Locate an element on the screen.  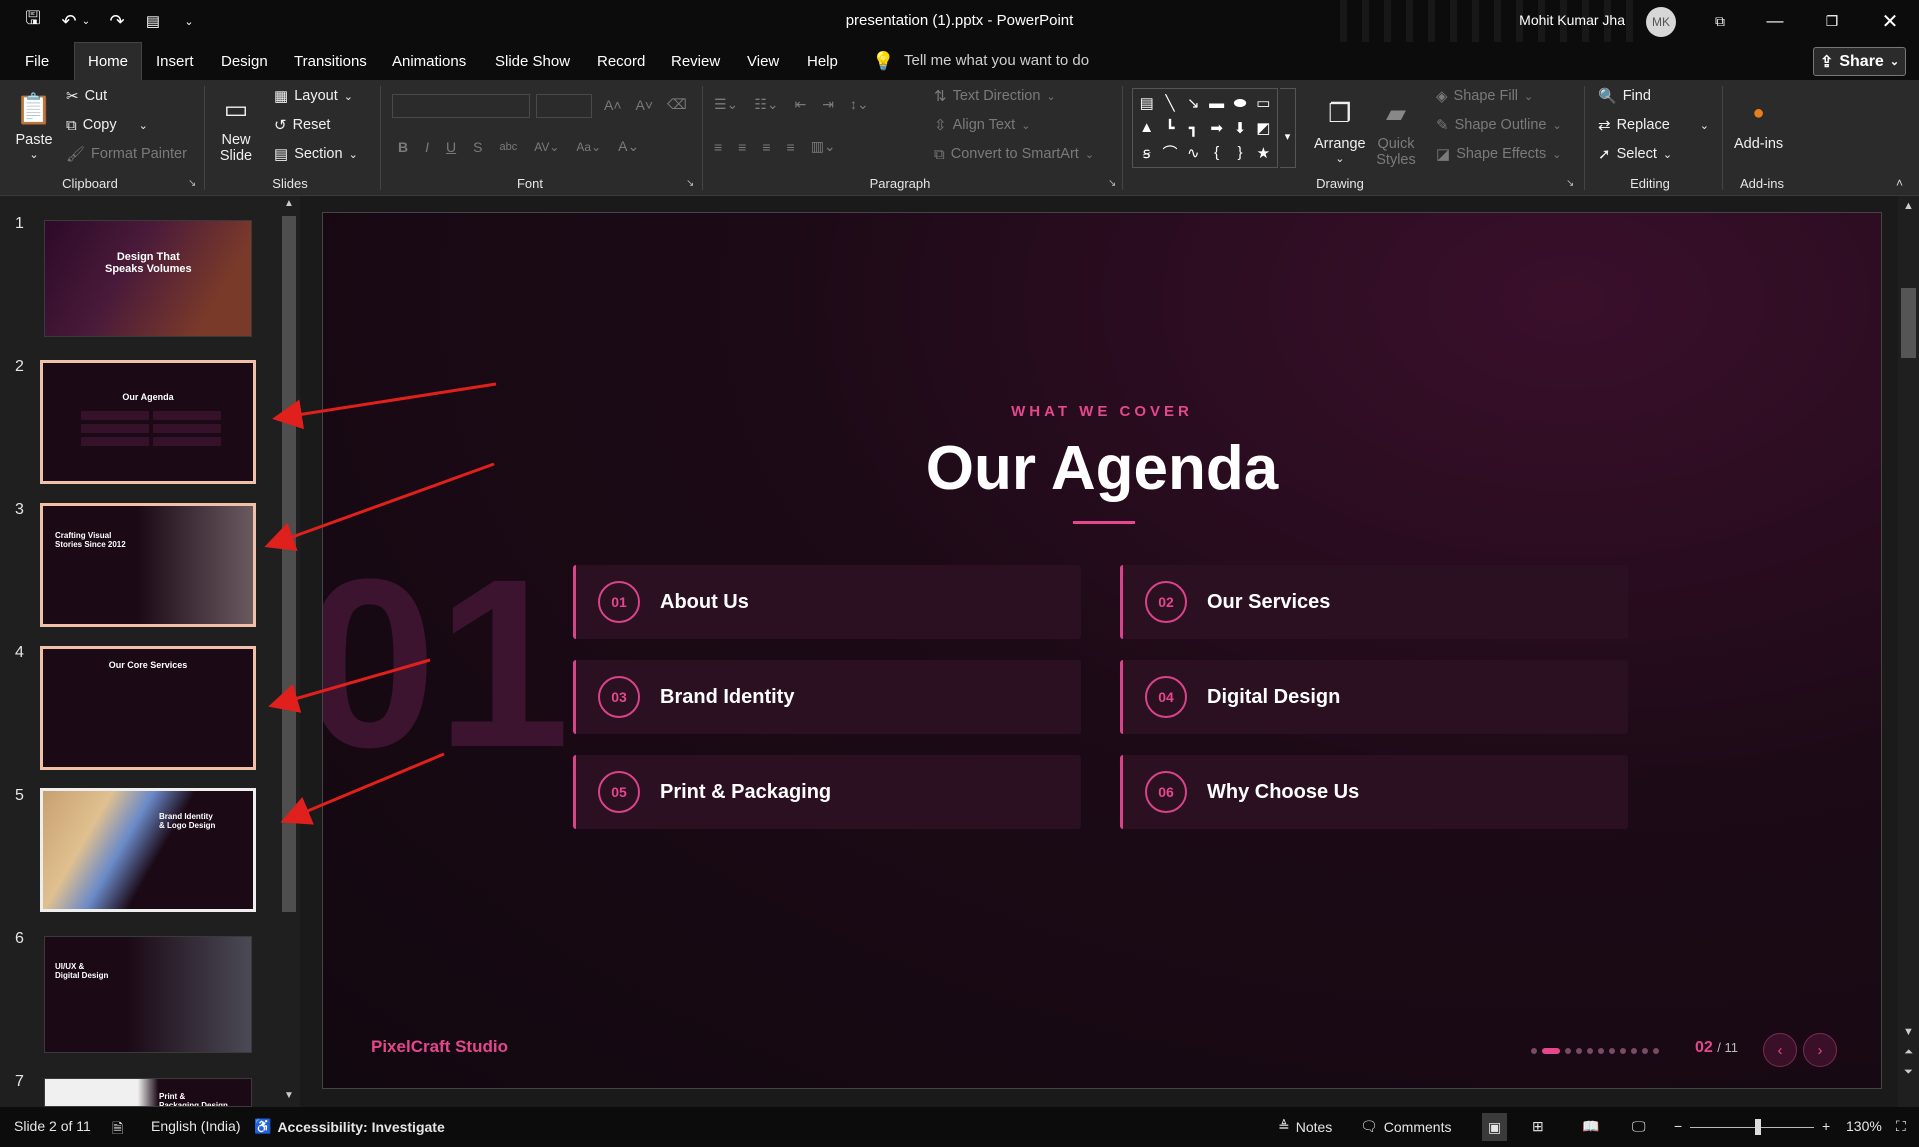
tab-view: View is located at coordinates (763, 61).